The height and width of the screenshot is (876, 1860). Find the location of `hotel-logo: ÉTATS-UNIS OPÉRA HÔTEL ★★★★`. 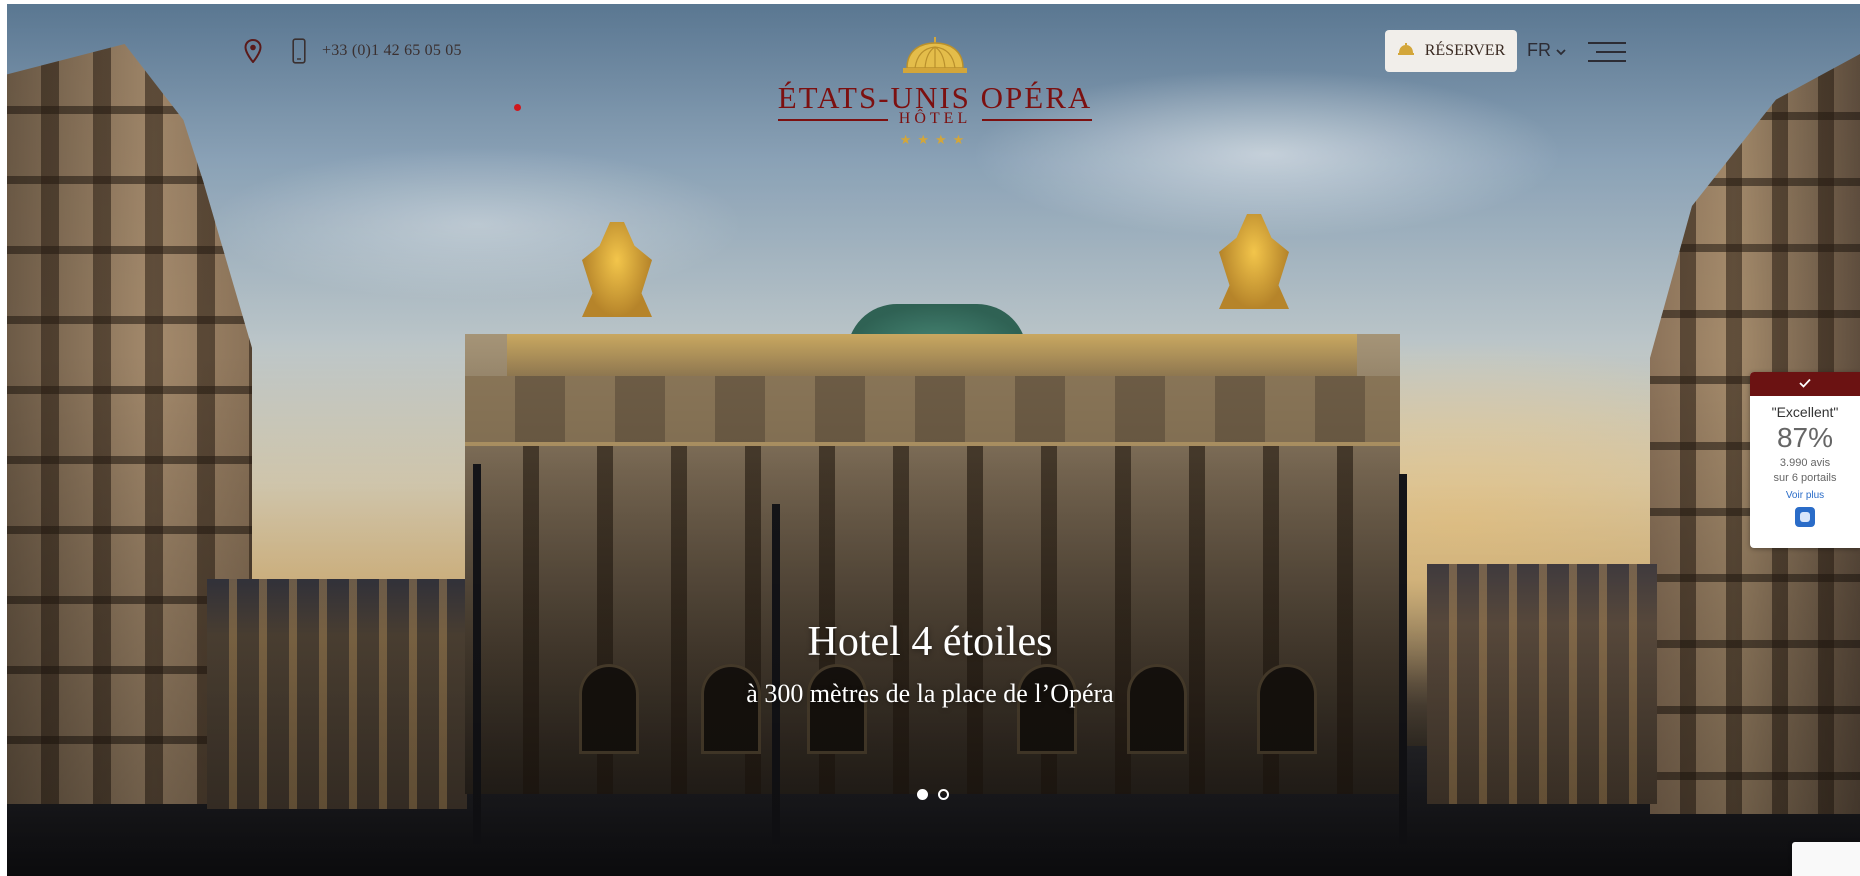

hotel-logo: ÉTATS-UNIS OPÉRA HÔTEL ★★★★ is located at coordinates (935, 95).